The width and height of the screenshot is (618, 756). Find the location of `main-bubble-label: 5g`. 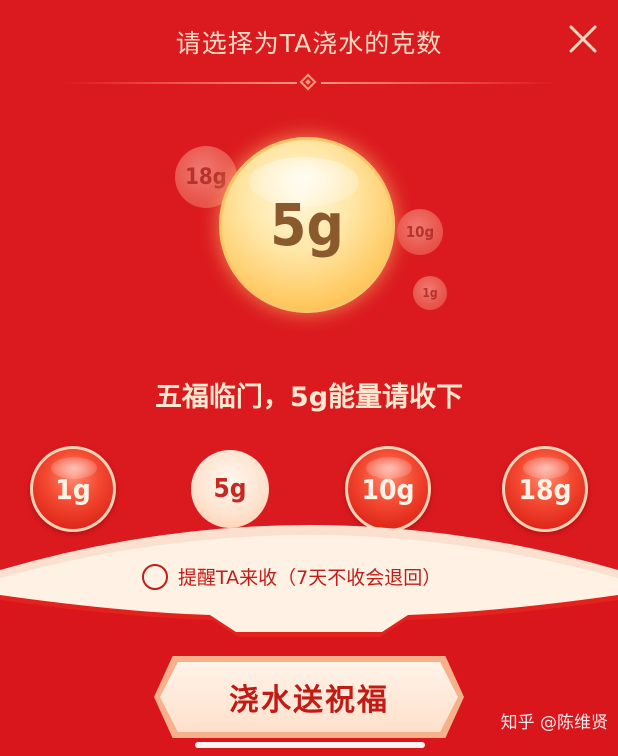

main-bubble-label: 5g is located at coordinates (307, 225).